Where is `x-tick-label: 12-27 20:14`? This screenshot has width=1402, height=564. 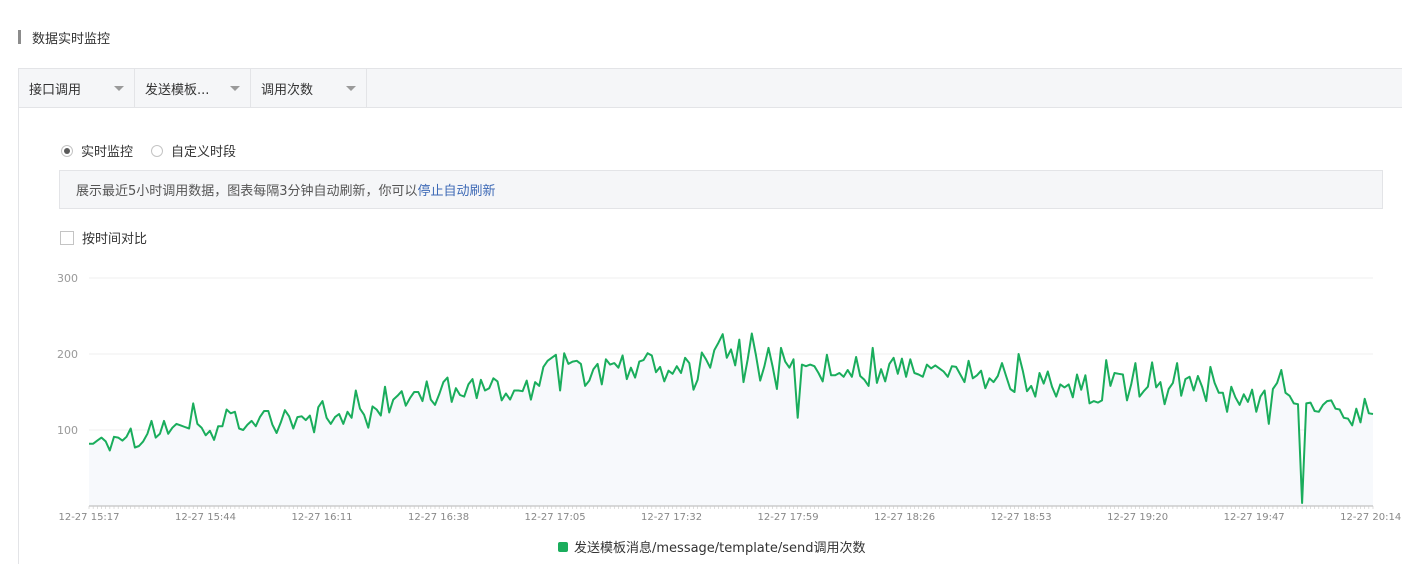
x-tick-label: 12-27 20:14 is located at coordinates (1370, 517).